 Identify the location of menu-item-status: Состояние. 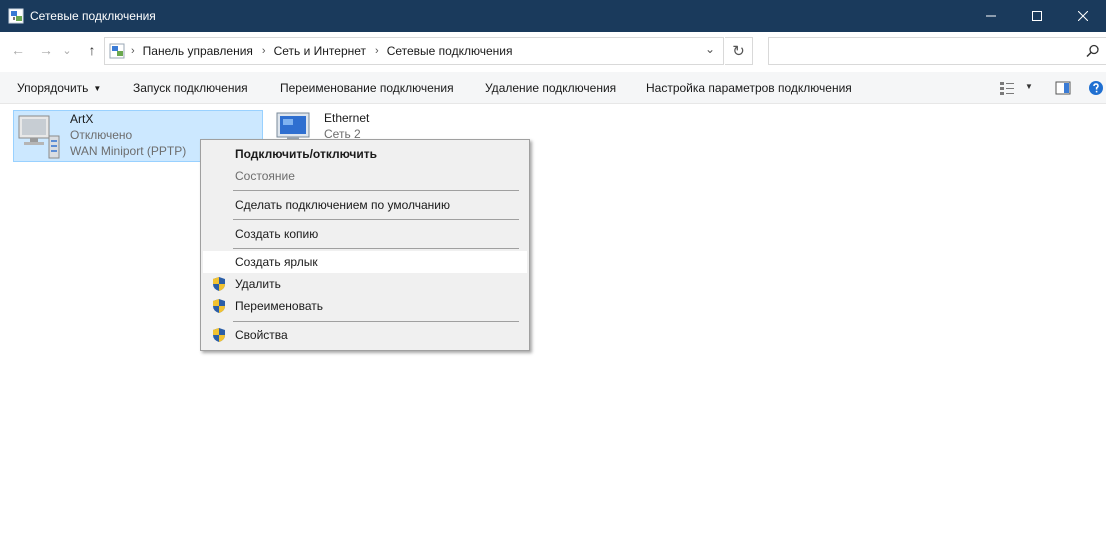
(365, 176).